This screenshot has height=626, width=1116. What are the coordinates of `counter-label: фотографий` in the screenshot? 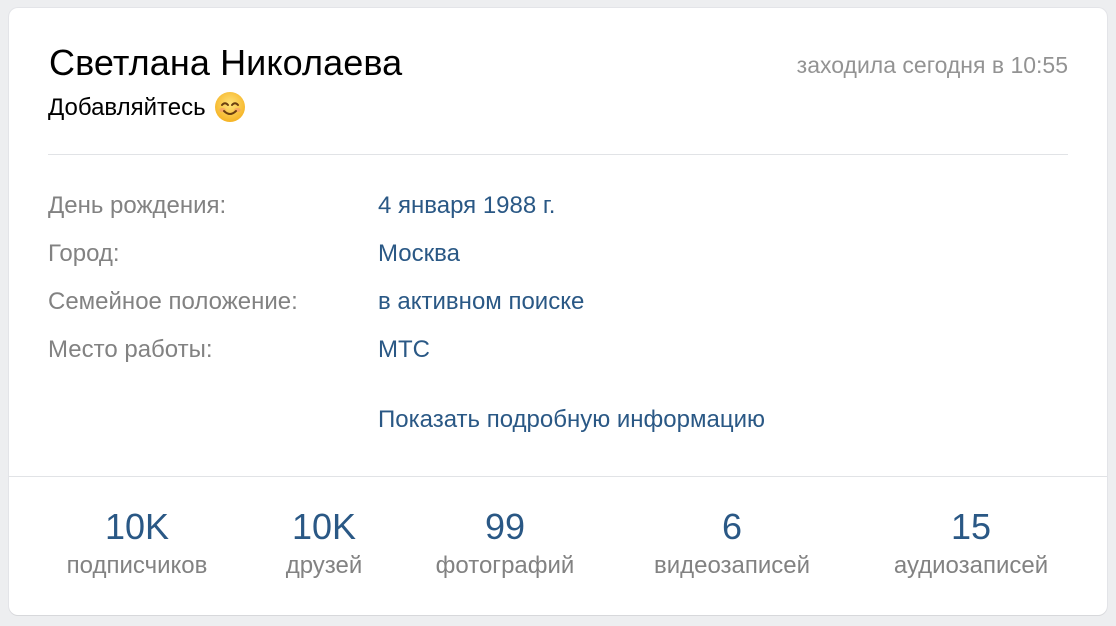 It's located at (505, 565).